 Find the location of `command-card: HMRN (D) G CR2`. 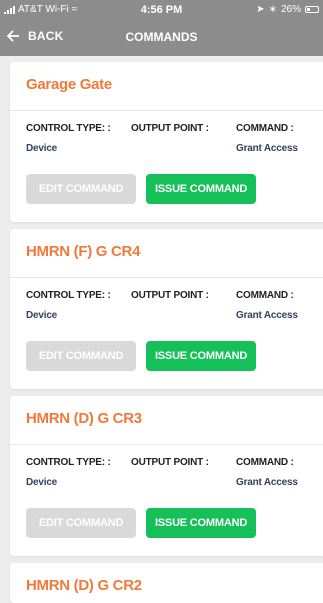

command-card: HMRN (D) G CR2 is located at coordinates (166, 583).